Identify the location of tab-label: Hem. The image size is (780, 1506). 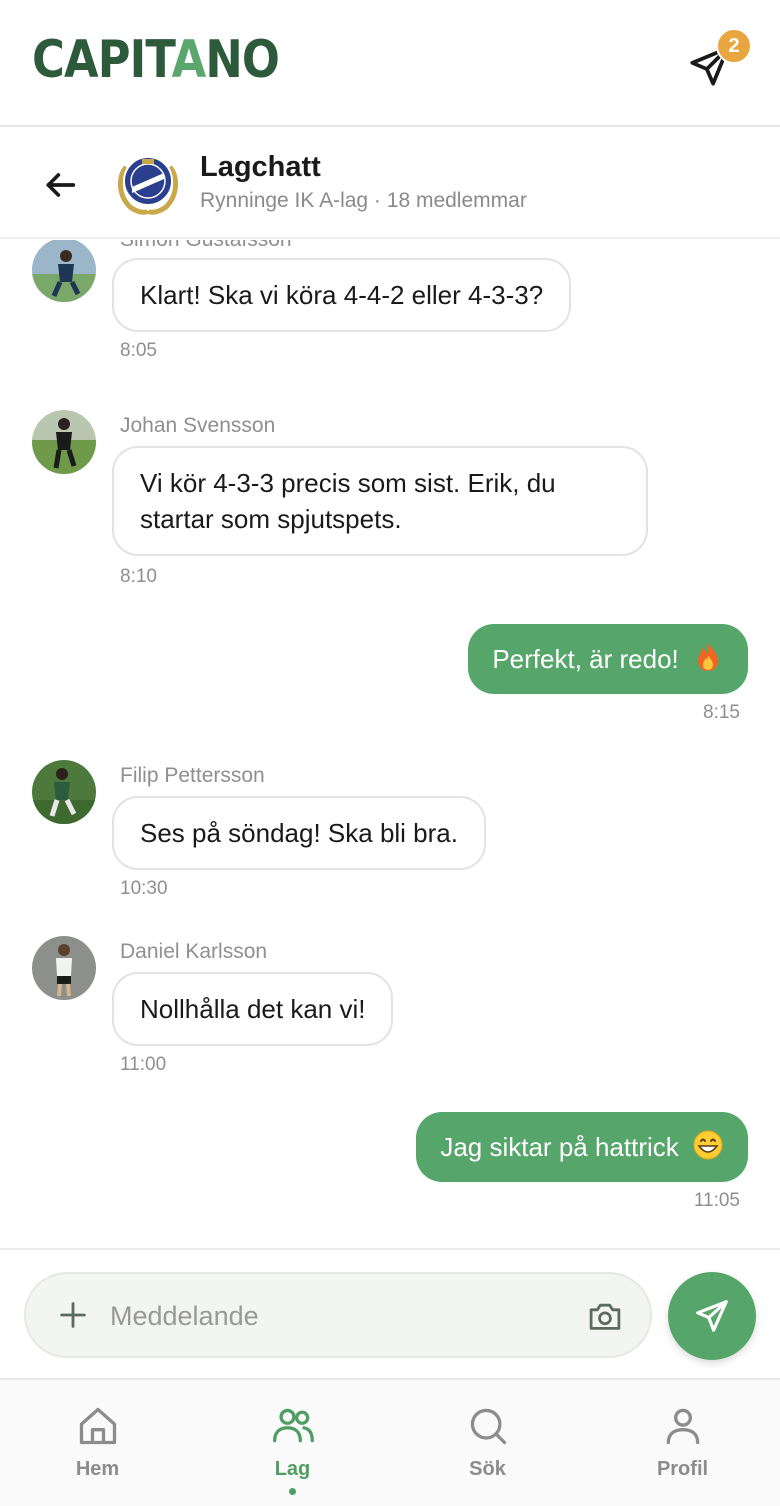
(97, 1469).